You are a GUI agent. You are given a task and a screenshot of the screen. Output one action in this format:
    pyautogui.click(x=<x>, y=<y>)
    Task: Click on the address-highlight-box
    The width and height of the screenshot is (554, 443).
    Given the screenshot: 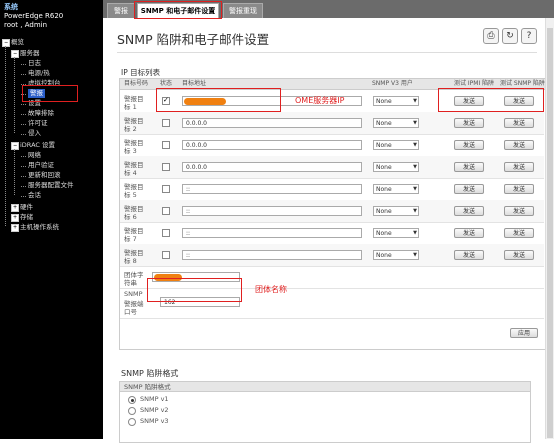 What is the action you would take?
    pyautogui.click(x=218, y=100)
    